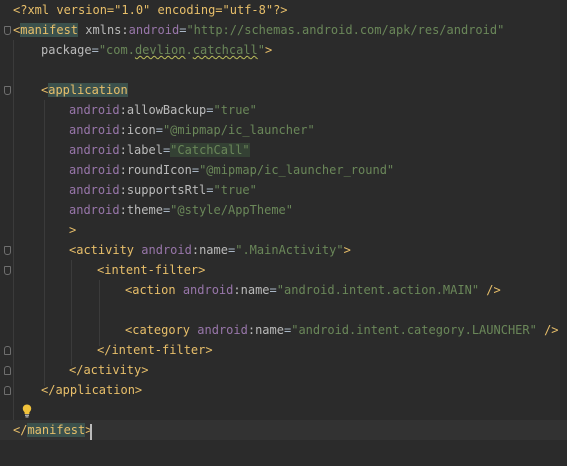  Describe the element at coordinates (238, 130) in the screenshot. I see `code-token: "@mipmap/ic_launcher"` at that location.